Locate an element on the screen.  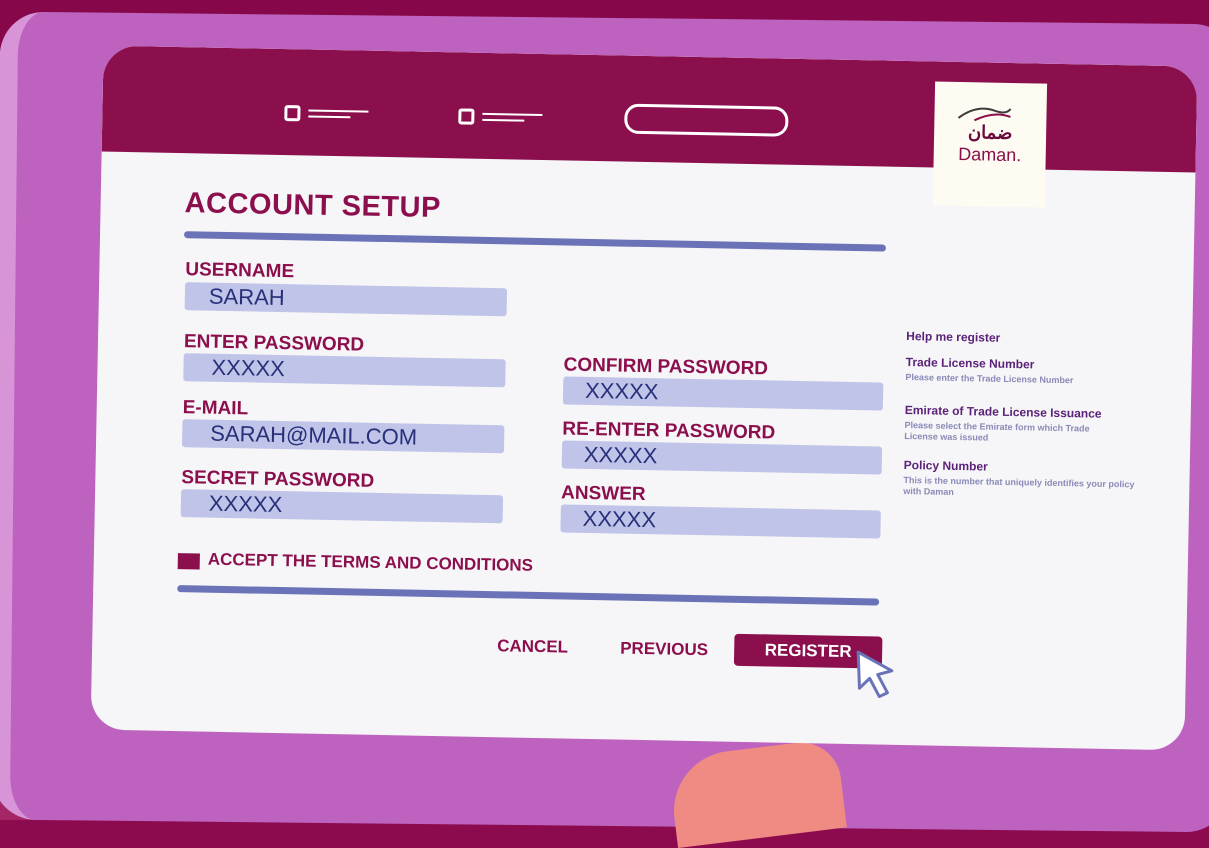
answer-label: ANSWER is located at coordinates (603, 494).